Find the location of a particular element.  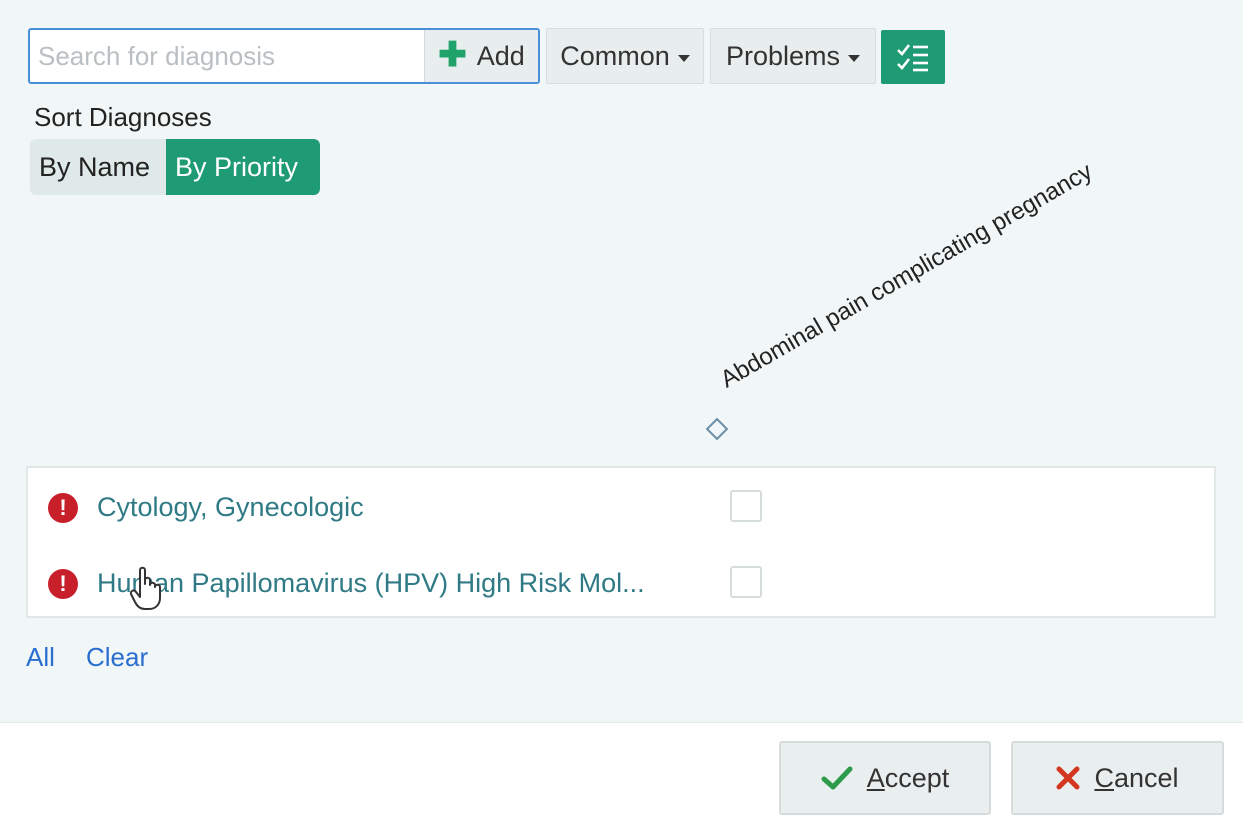

add-label: Add is located at coordinates (500, 55).